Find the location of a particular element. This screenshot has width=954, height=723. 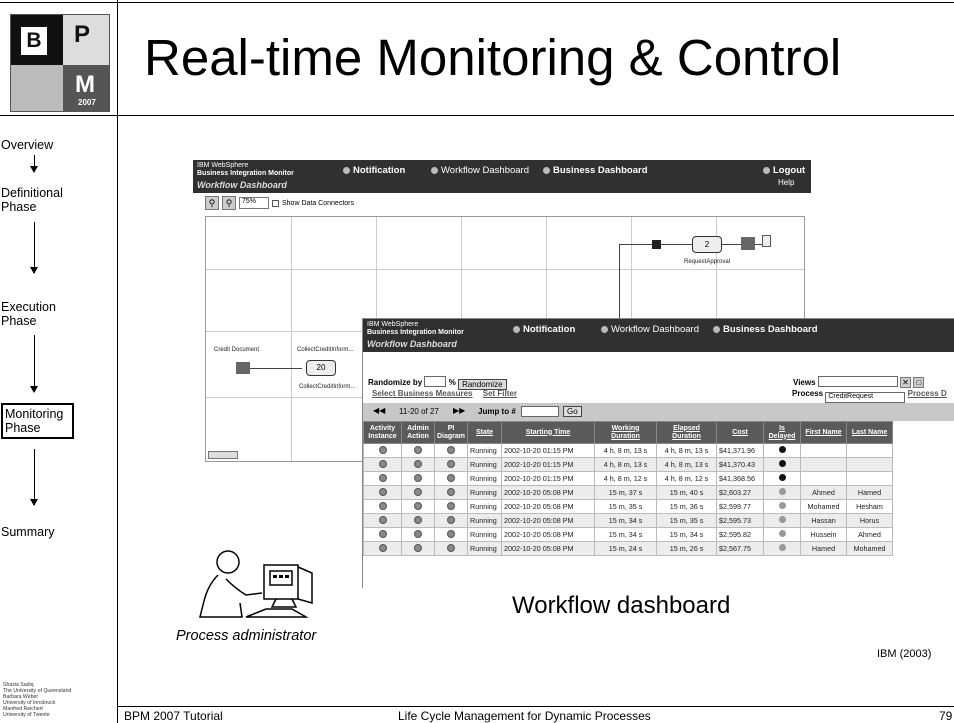

admin-caption: Process administrator is located at coordinates (246, 636).